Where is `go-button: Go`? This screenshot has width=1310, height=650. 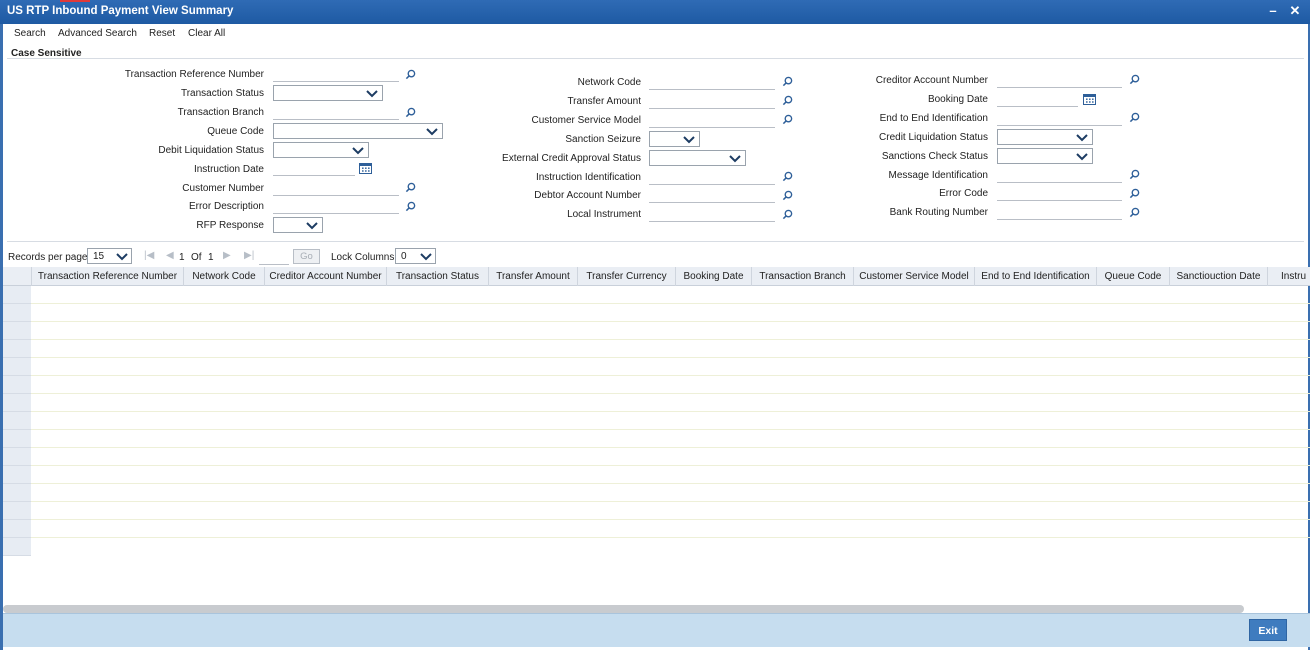 go-button: Go is located at coordinates (306, 256).